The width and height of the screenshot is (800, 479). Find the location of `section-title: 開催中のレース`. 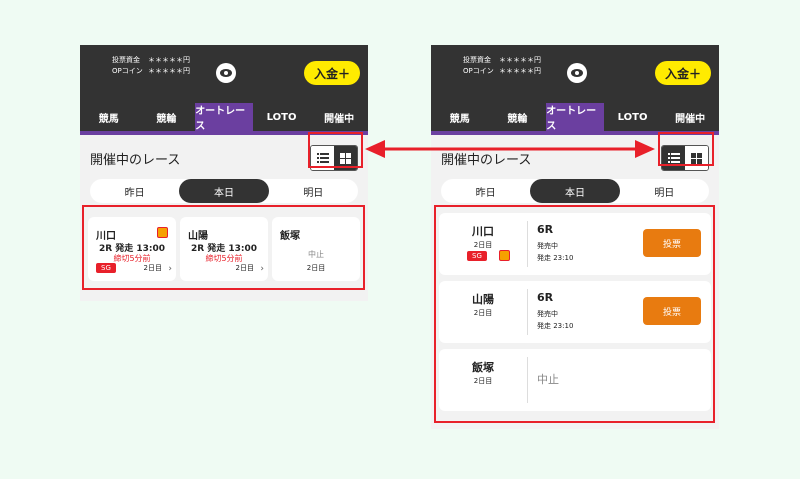

section-title: 開催中のレース is located at coordinates (135, 160).